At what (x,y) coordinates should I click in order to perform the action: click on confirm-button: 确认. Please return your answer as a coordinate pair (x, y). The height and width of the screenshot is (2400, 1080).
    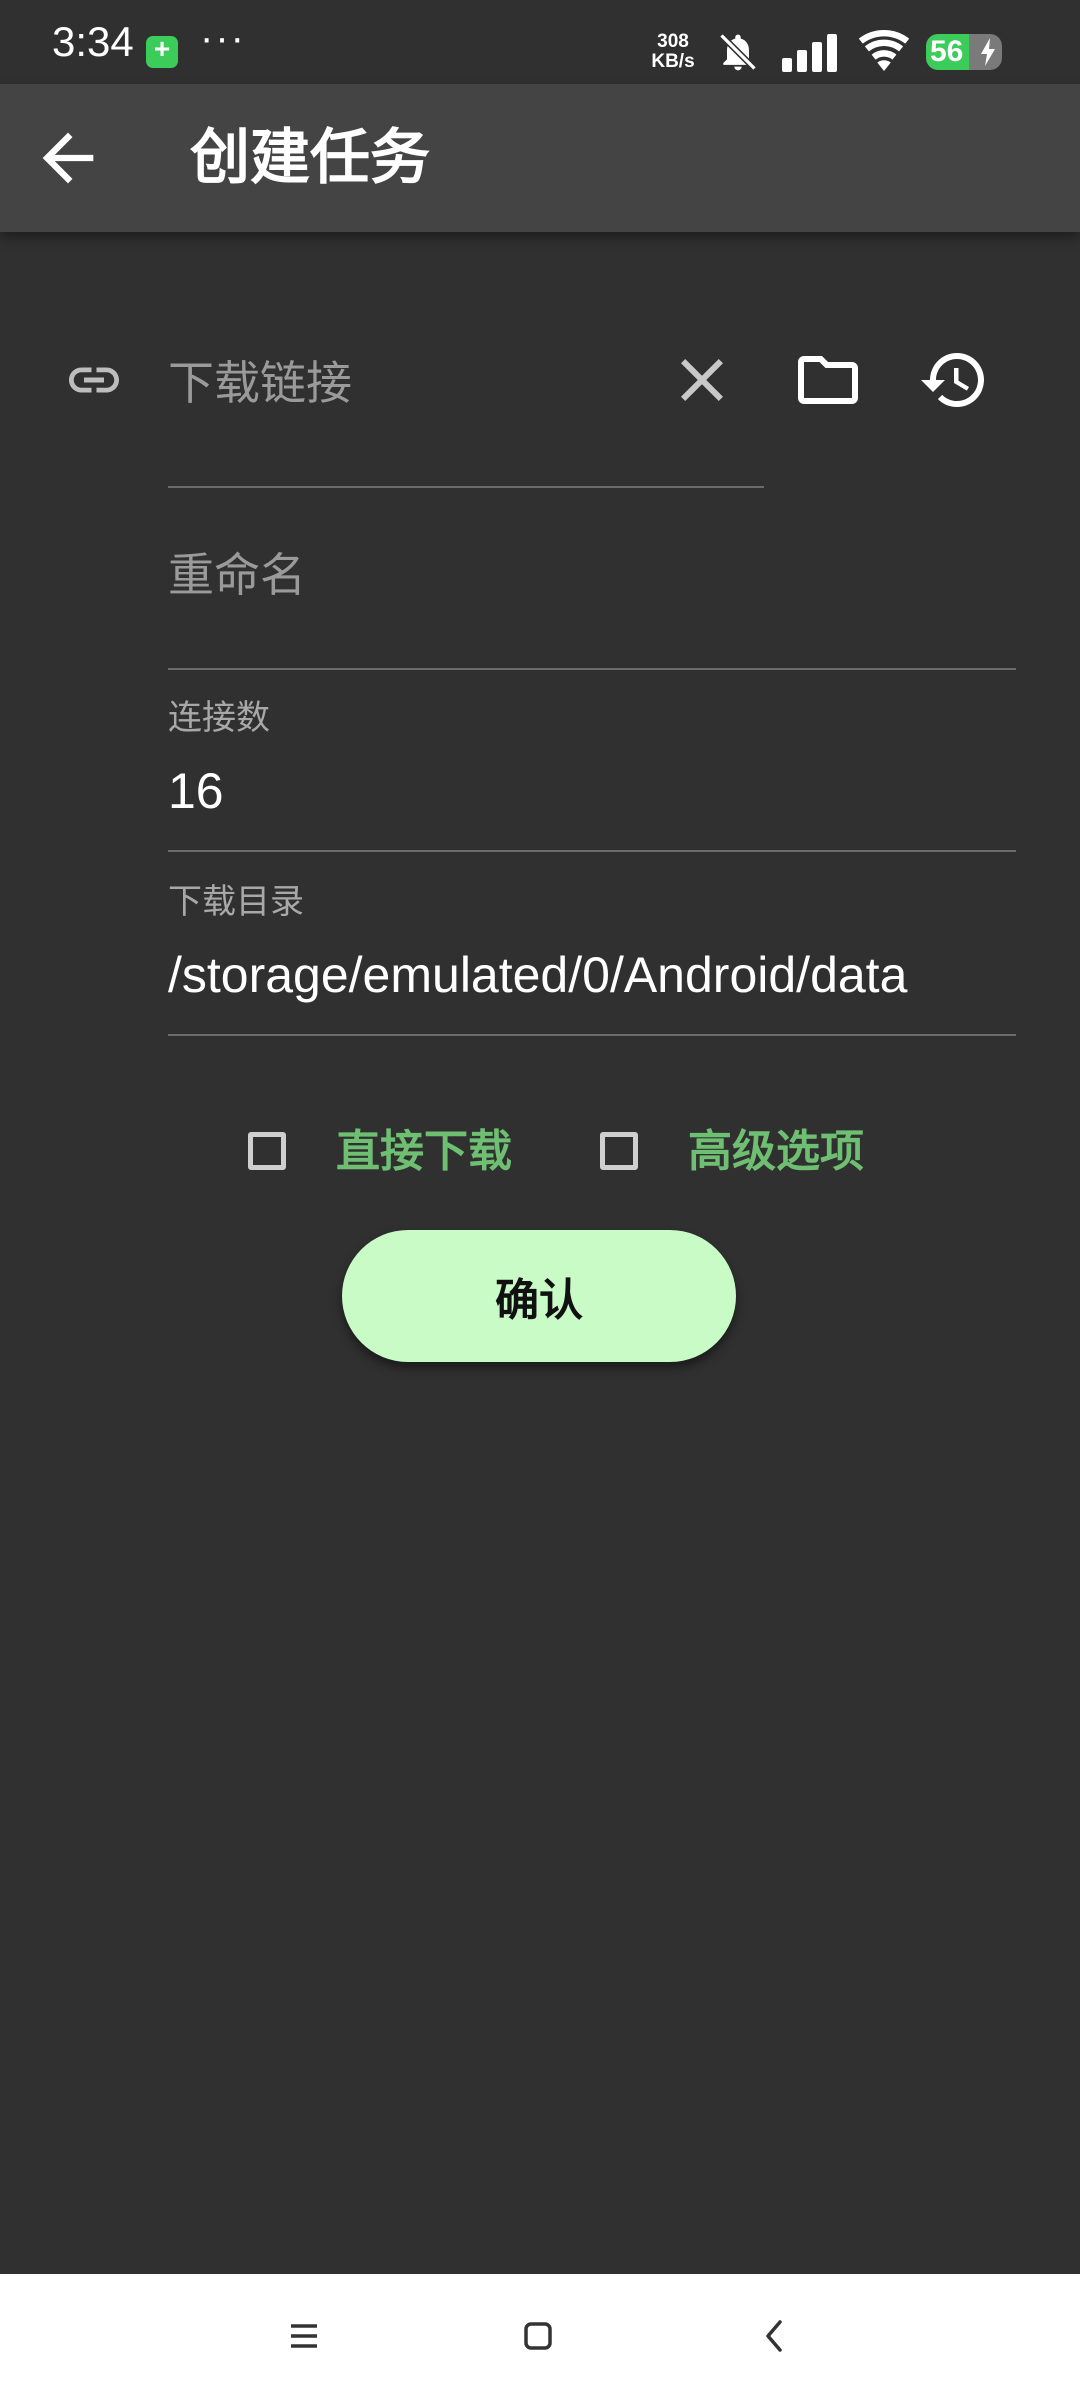
    Looking at the image, I should click on (539, 1296).